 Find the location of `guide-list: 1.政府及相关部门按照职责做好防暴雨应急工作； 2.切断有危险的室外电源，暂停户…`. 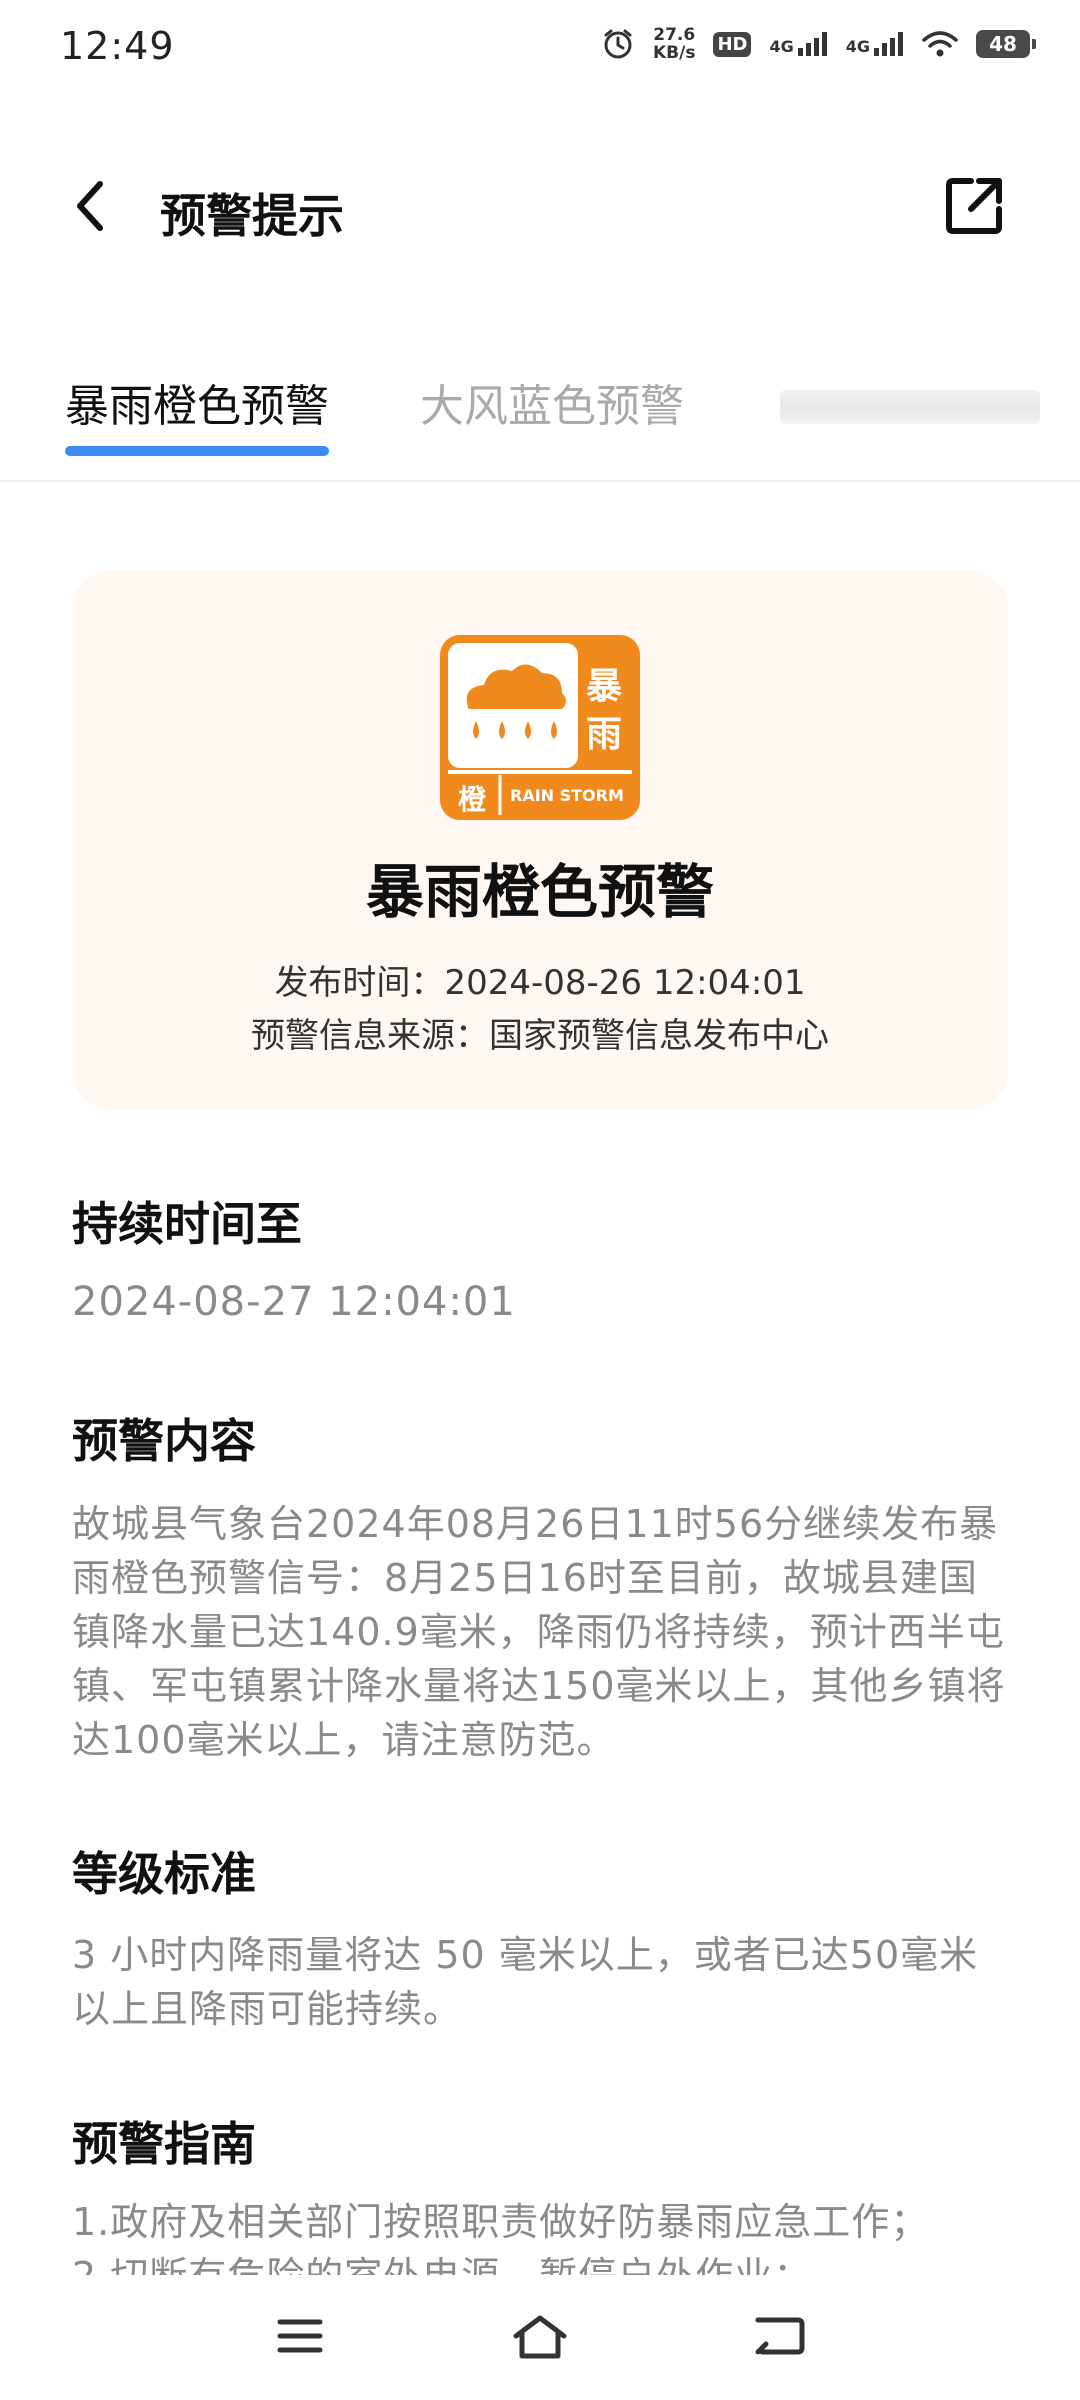

guide-list: 1.政府及相关部门按照职责做好防暴雨应急工作； 2.切断有危险的室外电源，暂停户… is located at coordinates (542, 2235).